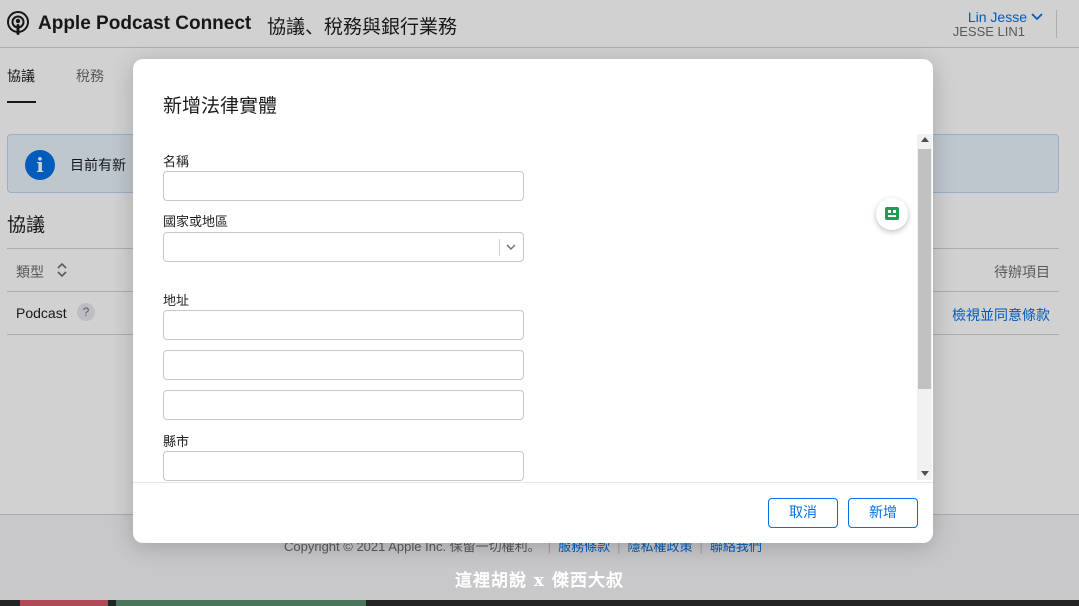 This screenshot has width=1079, height=606. I want to click on name-input, so click(343, 186).